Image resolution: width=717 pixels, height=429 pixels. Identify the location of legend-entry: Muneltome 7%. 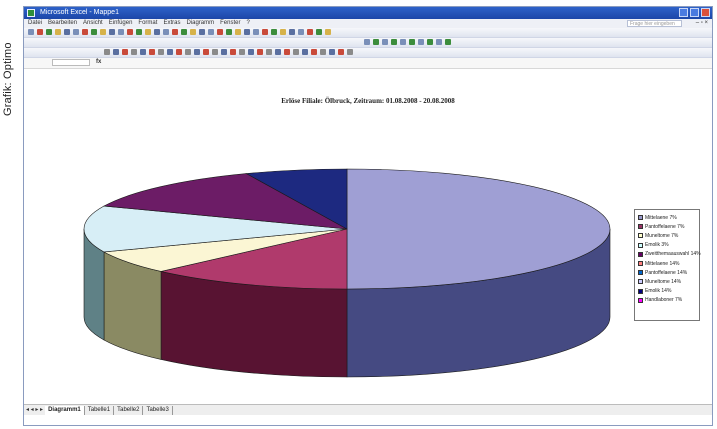
(667, 235).